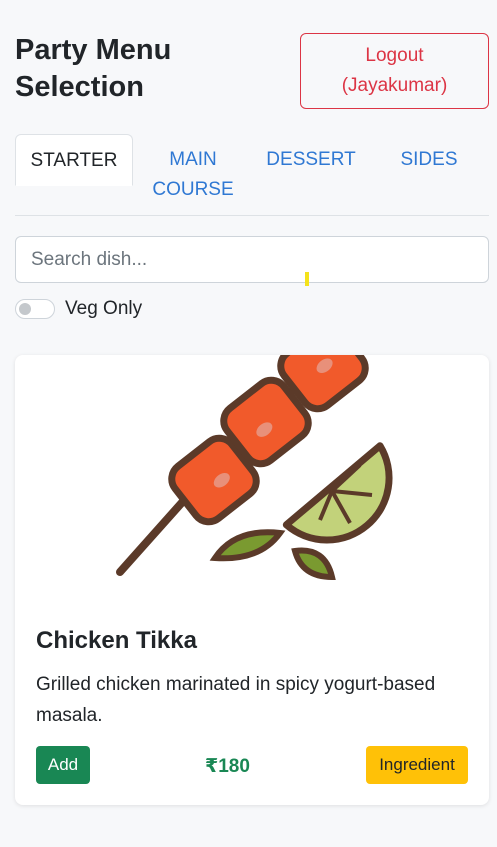 This screenshot has height=847, width=497. Describe the element at coordinates (311, 160) in the screenshot. I see `tab-dessert: DESSERT` at that location.